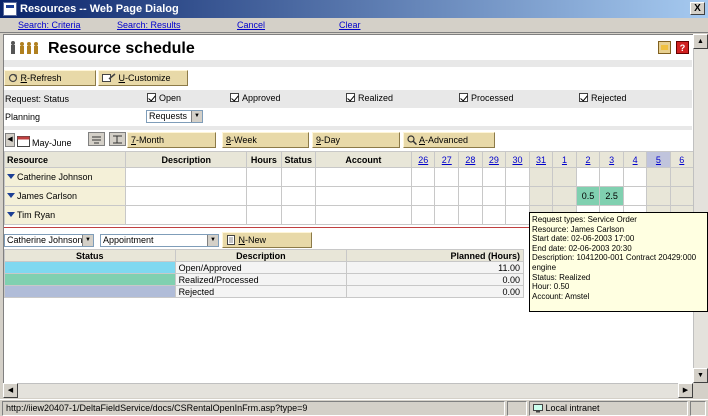 Image resolution: width=708 pixels, height=416 pixels. Describe the element at coordinates (255, 98) in the screenshot. I see `status-approved-checkbox: Approved` at that location.